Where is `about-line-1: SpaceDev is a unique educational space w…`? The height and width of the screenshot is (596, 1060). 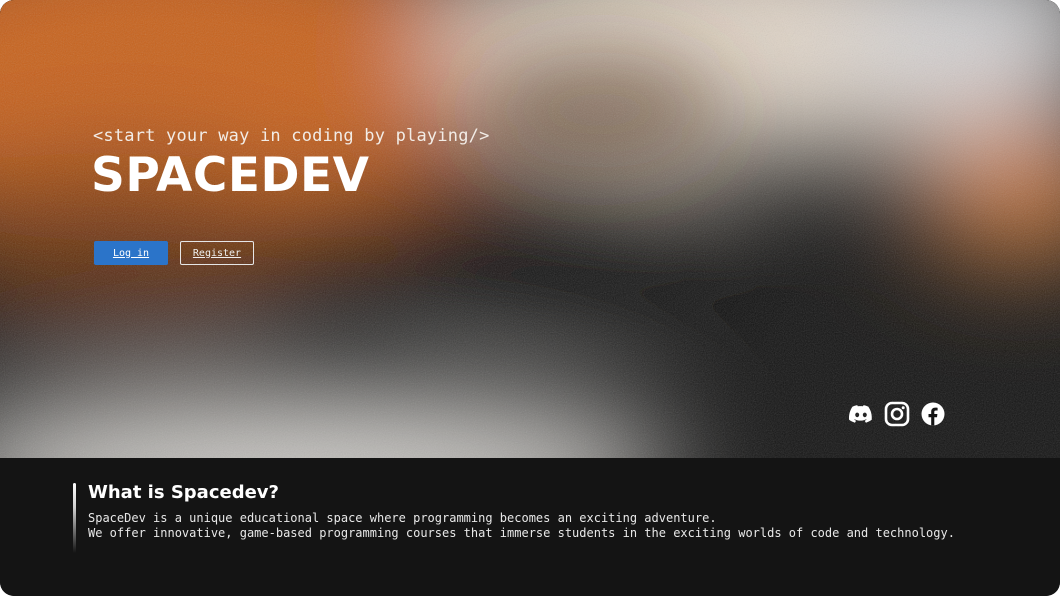
about-line-1: SpaceDev is a unique educational space w… is located at coordinates (402, 518).